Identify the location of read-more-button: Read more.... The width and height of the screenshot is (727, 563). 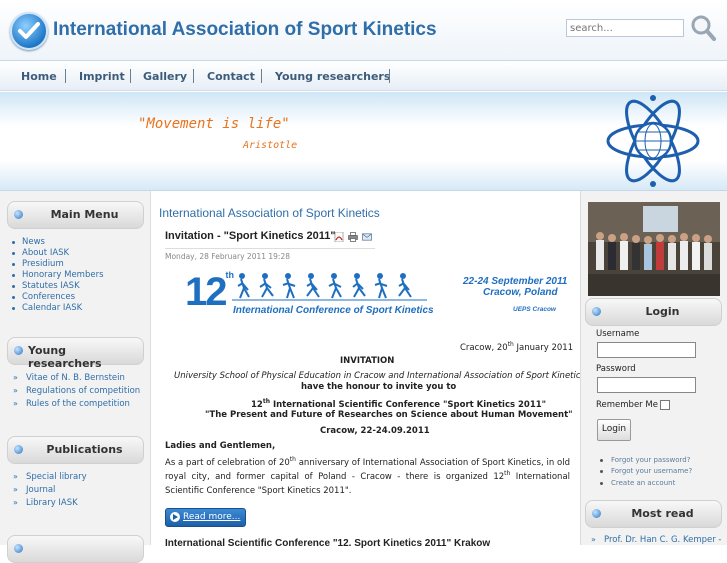
(205, 517).